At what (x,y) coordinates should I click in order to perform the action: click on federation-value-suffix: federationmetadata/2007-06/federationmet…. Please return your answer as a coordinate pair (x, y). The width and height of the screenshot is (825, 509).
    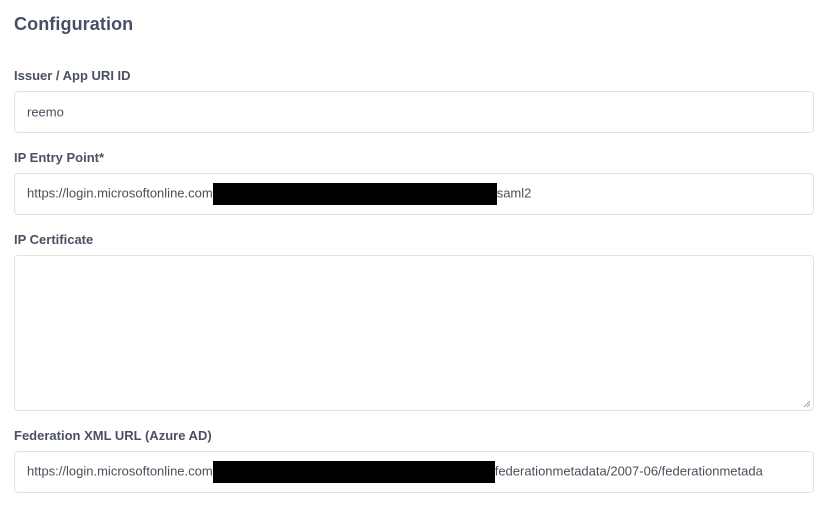
    Looking at the image, I should click on (628, 471).